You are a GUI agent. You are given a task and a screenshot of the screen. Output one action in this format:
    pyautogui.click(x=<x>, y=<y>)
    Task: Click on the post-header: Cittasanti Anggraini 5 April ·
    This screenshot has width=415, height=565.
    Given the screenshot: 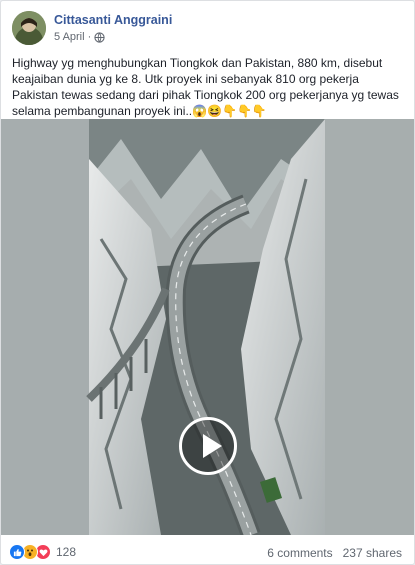 What is the action you would take?
    pyautogui.click(x=207, y=29)
    